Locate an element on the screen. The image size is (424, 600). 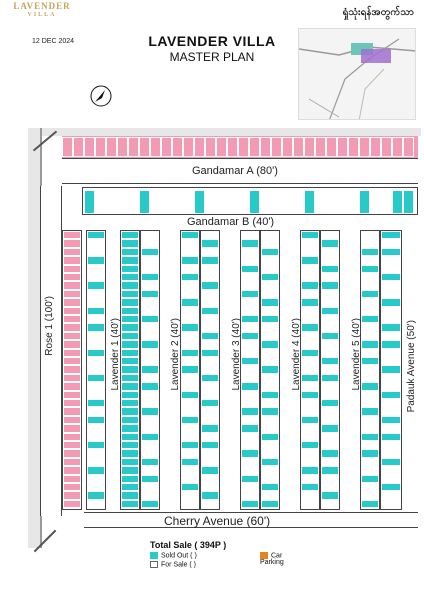
parking-swatch is located at coordinates (264, 555).